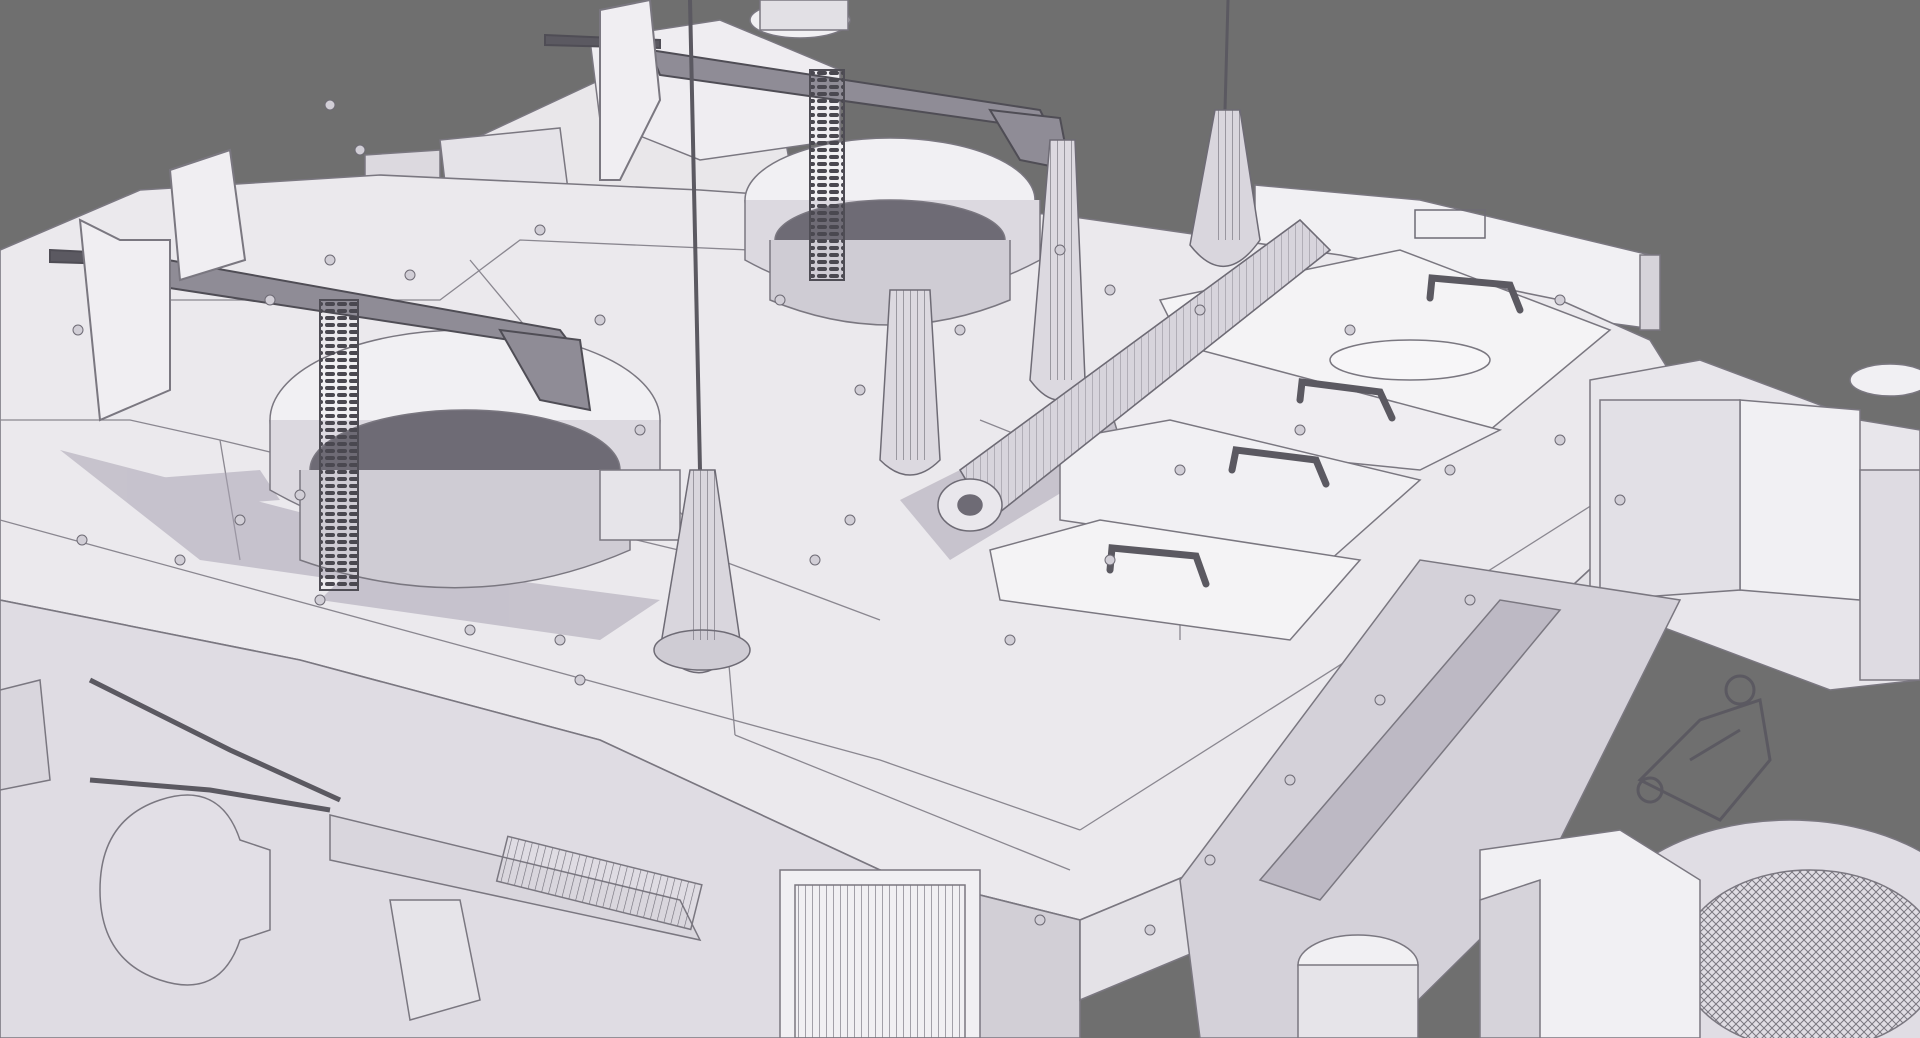 The image size is (1920, 1038). What do you see at coordinates (1699, 928) in the screenshot?
I see `lower-right-hatch` at bounding box center [1699, 928].